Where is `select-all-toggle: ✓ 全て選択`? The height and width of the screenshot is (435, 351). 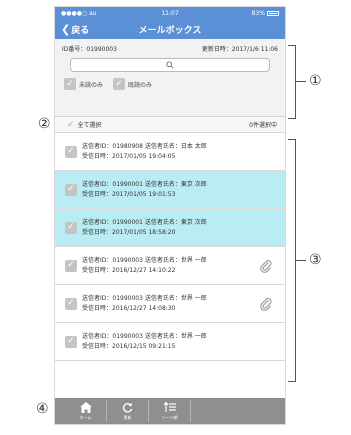
select-all-toggle: ✓ 全て選択 is located at coordinates (84, 125).